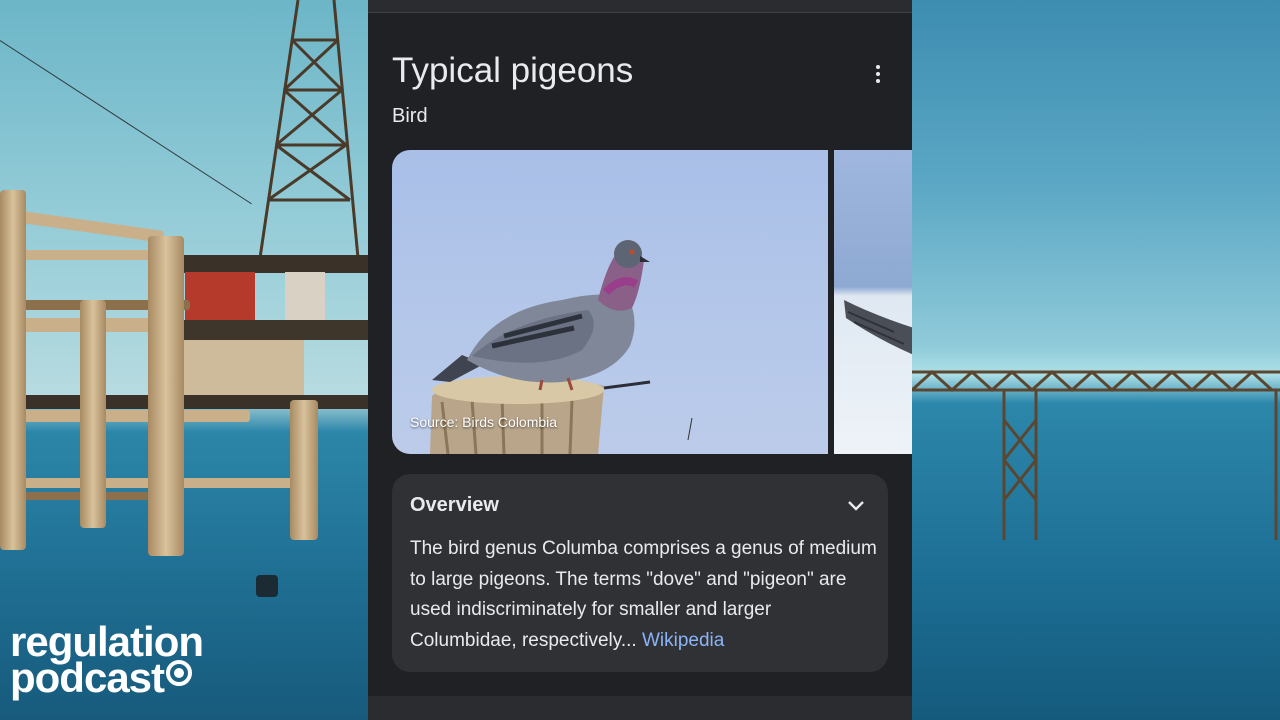 This screenshot has height=720, width=1280. I want to click on panel-bottom-edge, so click(640, 708).